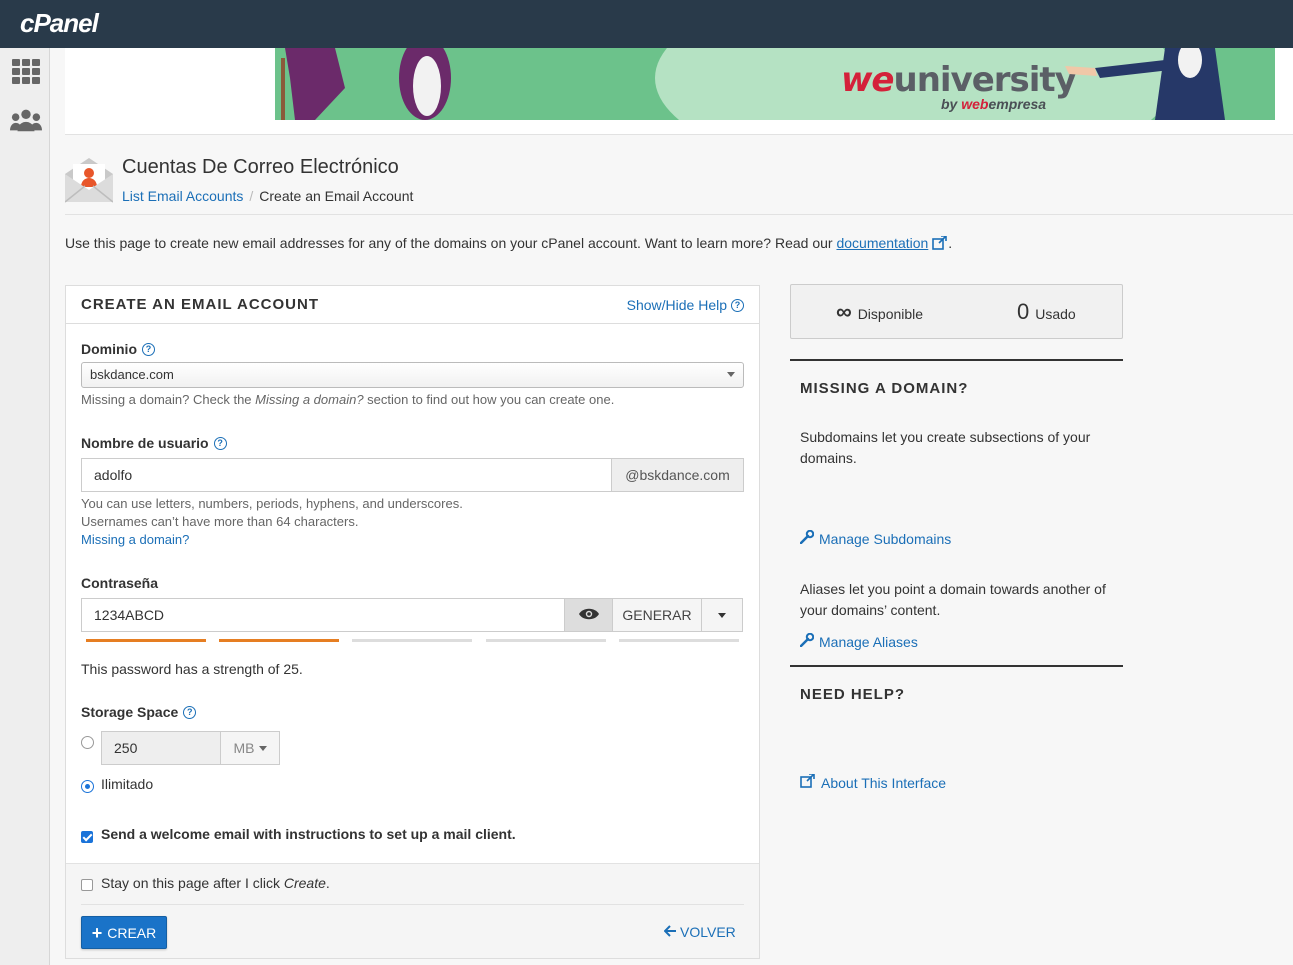 This screenshot has height=965, width=1293. I want to click on manage-subdomains-link: Manage Subdomains, so click(875, 538).